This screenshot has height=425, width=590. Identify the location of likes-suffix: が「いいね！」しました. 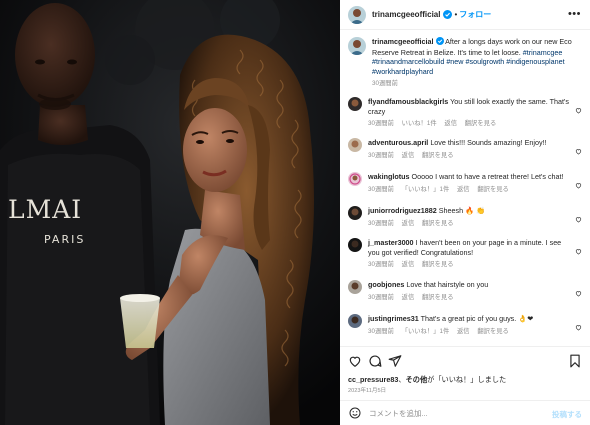
(467, 379).